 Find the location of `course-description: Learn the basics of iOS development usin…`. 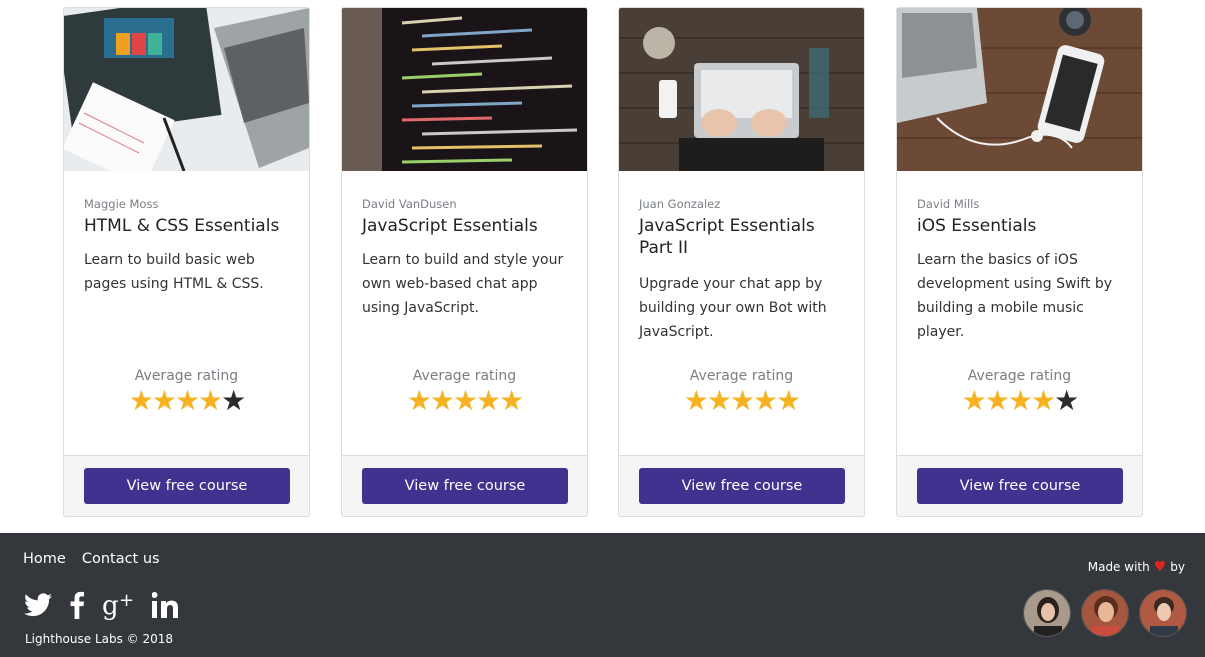

course-description: Learn the basics of iOS development usin… is located at coordinates (1015, 296).